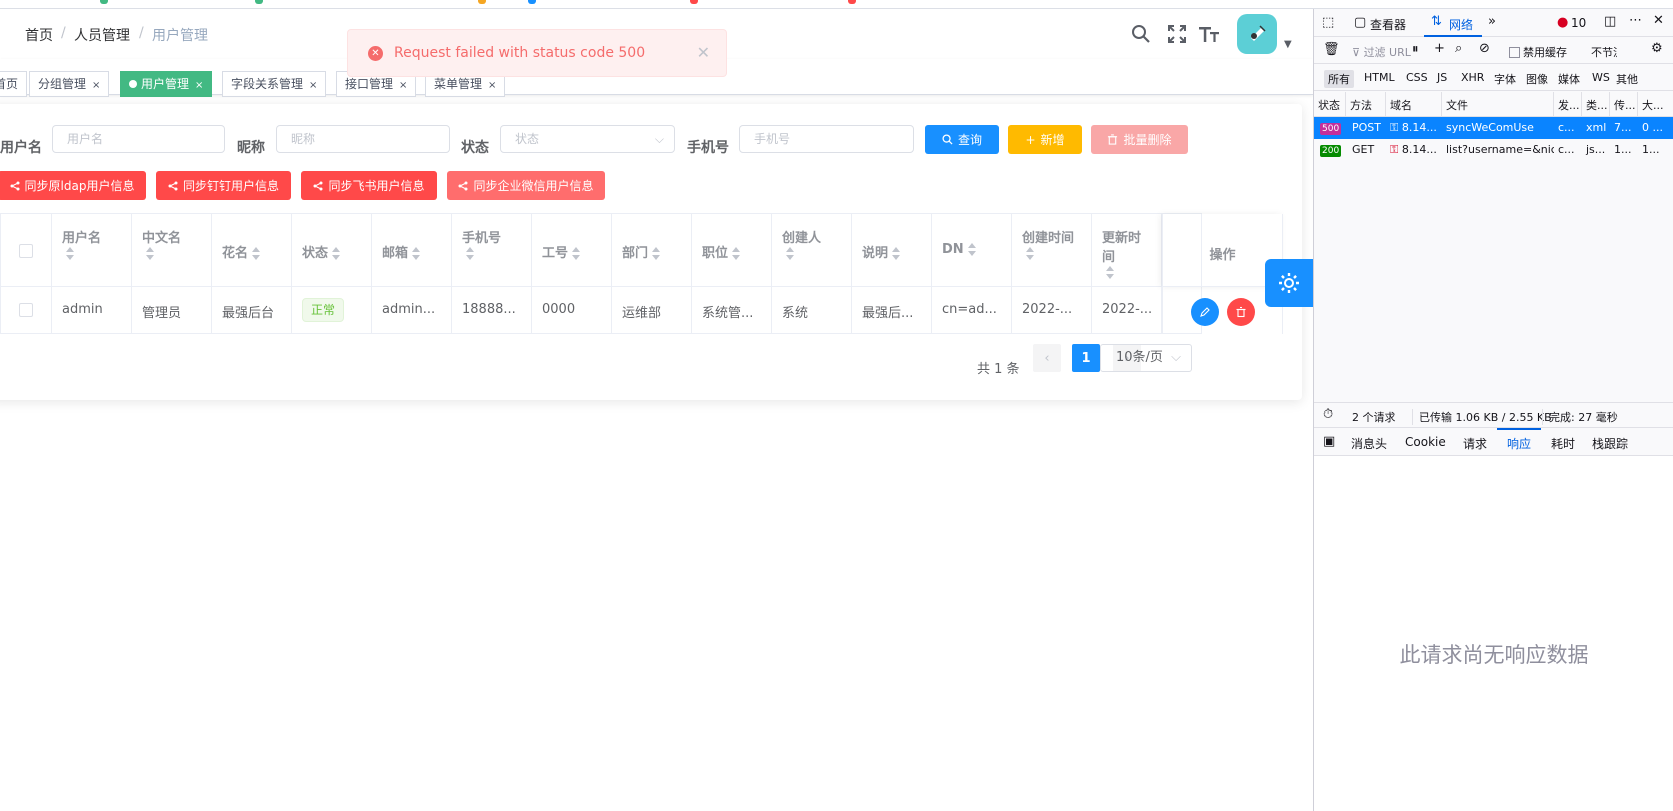 The image size is (1673, 811). Describe the element at coordinates (274, 84) in the screenshot. I see `tag-field-relation: 字段关系管理 ×` at that location.